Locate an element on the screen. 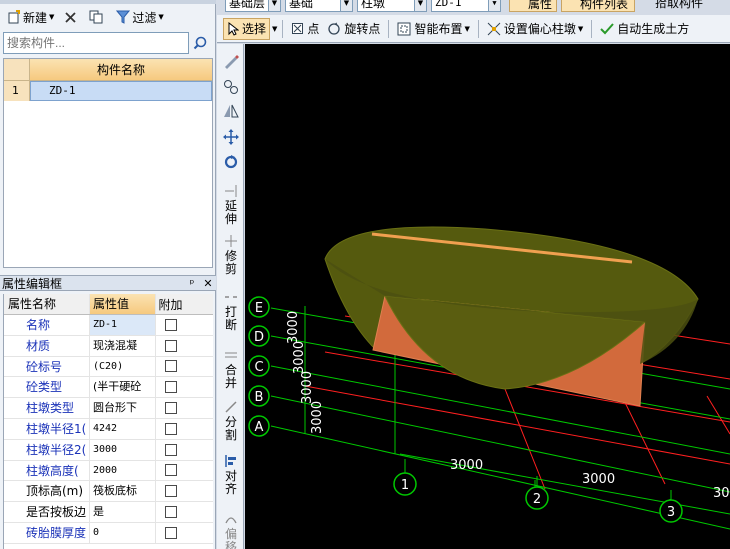 This screenshot has height=549, width=730. col-header-extra: 附加 is located at coordinates (170, 304).